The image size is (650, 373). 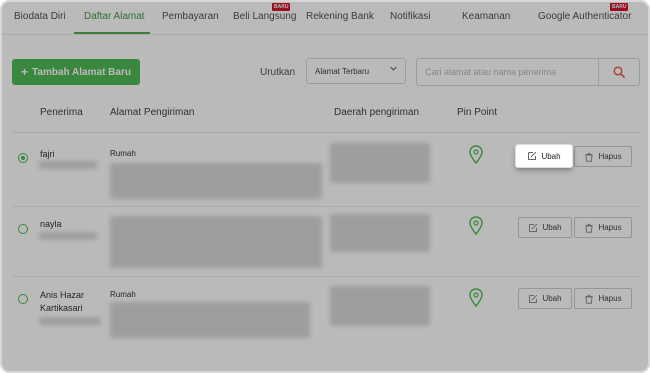 I want to click on tab-beli-langsung: Beli Langsung, so click(x=264, y=16).